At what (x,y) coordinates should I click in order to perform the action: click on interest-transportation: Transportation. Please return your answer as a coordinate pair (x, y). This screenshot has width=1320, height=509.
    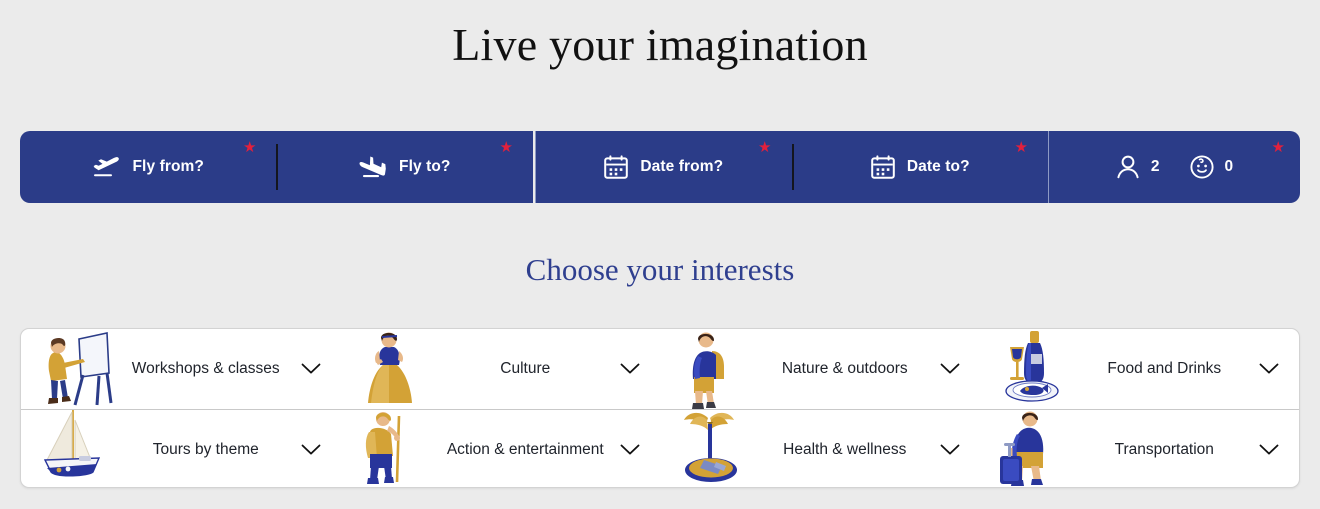
    Looking at the image, I should click on (1140, 448).